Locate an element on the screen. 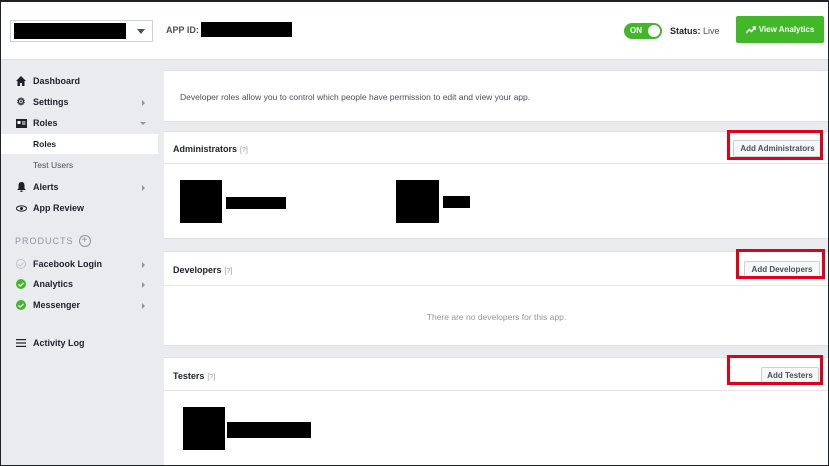 This screenshot has height=466, width=829. sidebar-item-label: Settings is located at coordinates (51, 102).